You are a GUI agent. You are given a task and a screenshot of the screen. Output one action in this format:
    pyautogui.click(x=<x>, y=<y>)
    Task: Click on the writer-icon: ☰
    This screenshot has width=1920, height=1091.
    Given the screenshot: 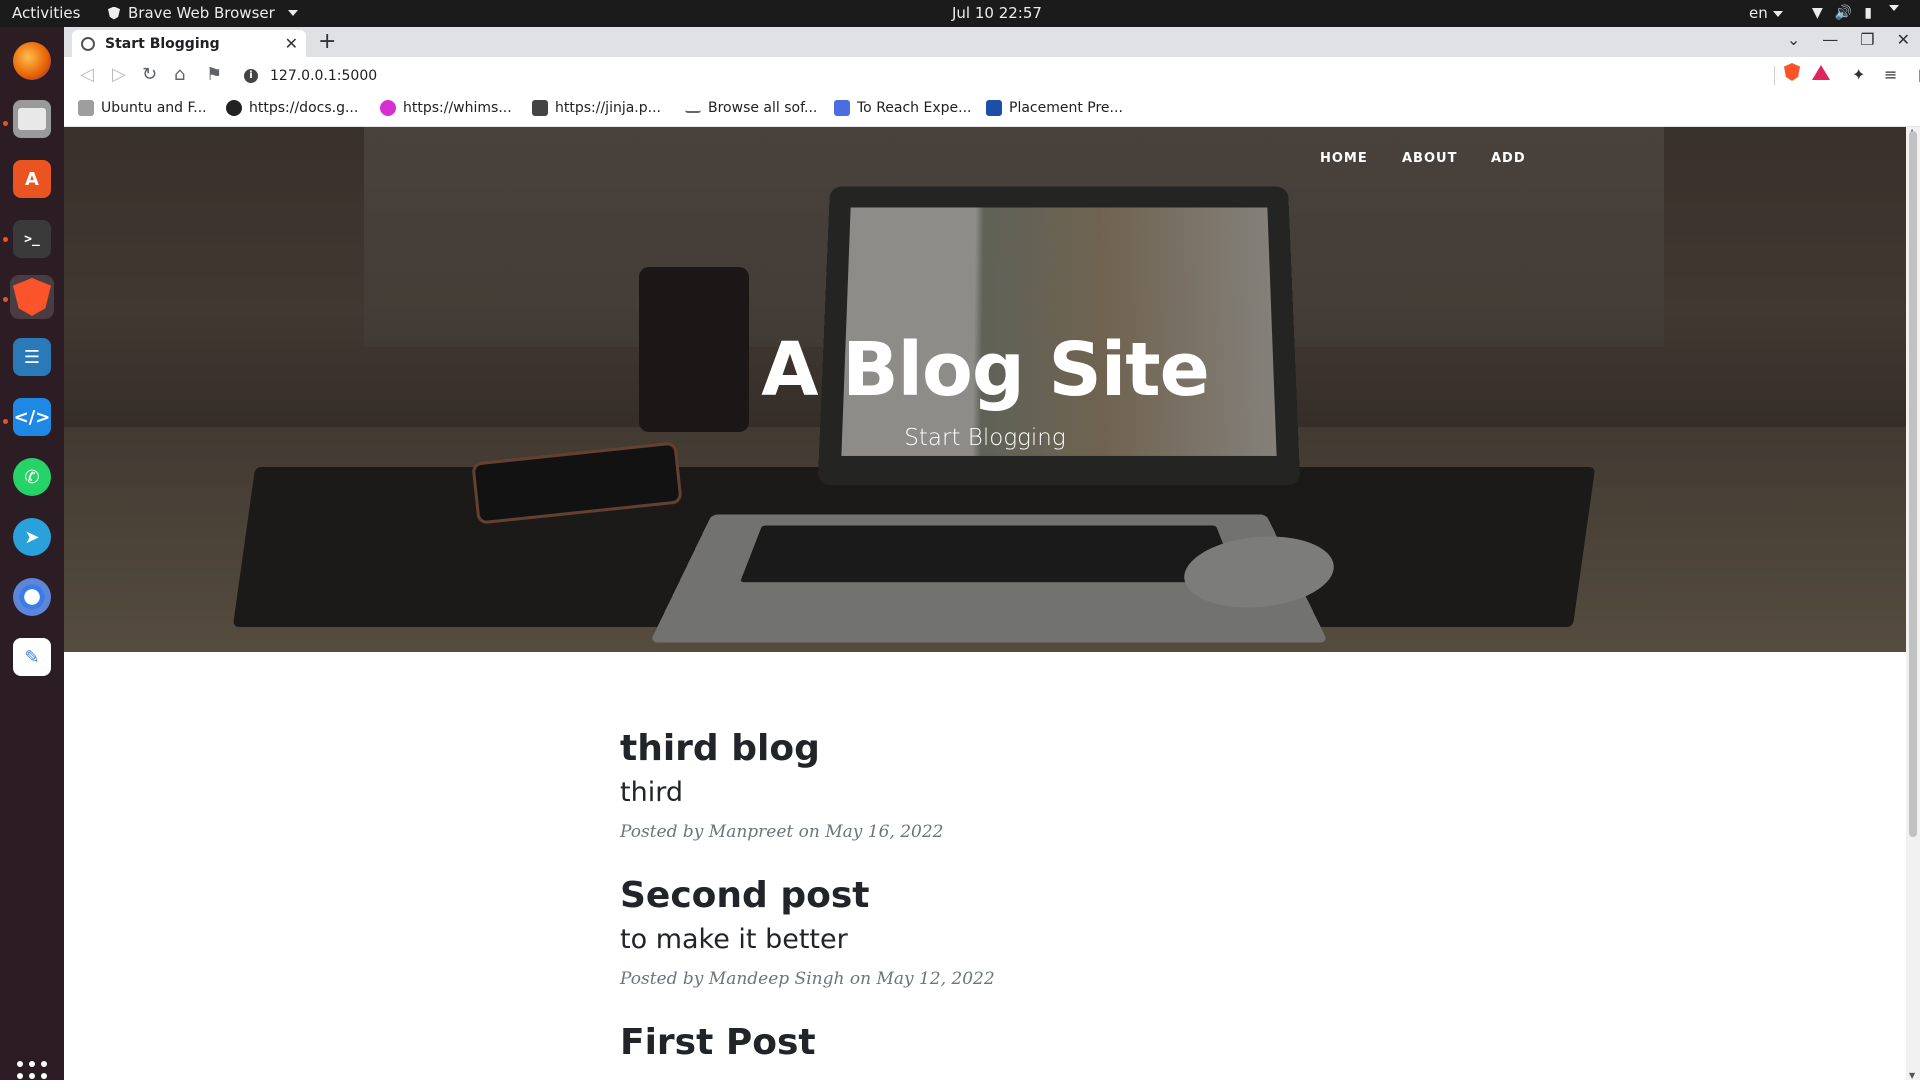 What is the action you would take?
    pyautogui.click(x=32, y=357)
    